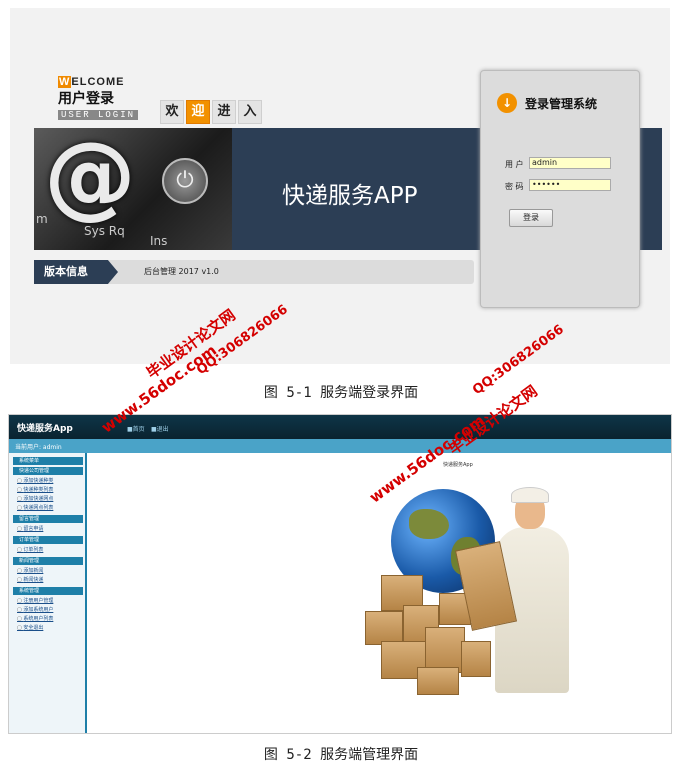 This screenshot has height=769, width=682. I want to click on key-label: Ins, so click(159, 241).